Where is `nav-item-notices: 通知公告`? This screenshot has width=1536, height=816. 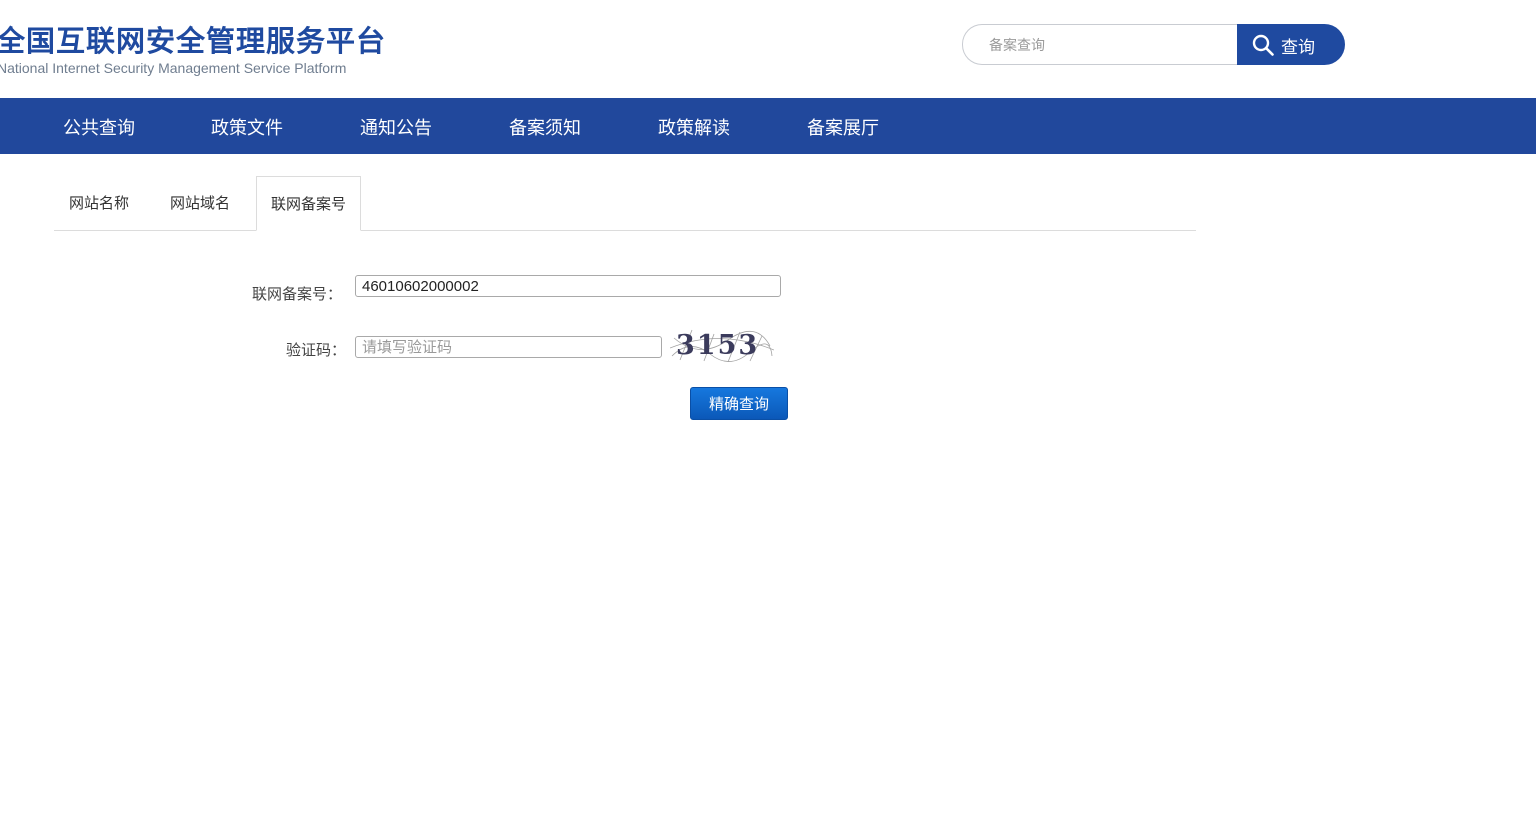 nav-item-notices: 通知公告 is located at coordinates (396, 127).